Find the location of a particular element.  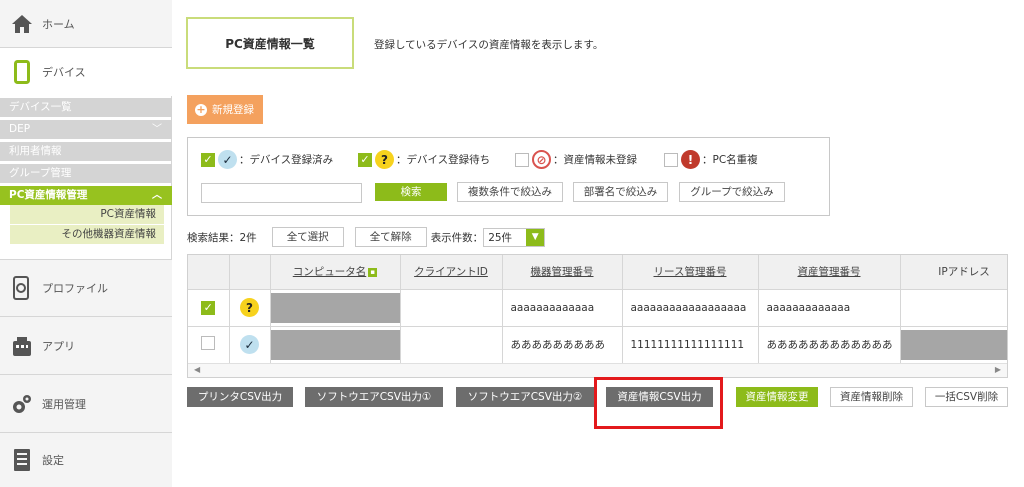

profile-gear-icon is located at coordinates (22, 288).